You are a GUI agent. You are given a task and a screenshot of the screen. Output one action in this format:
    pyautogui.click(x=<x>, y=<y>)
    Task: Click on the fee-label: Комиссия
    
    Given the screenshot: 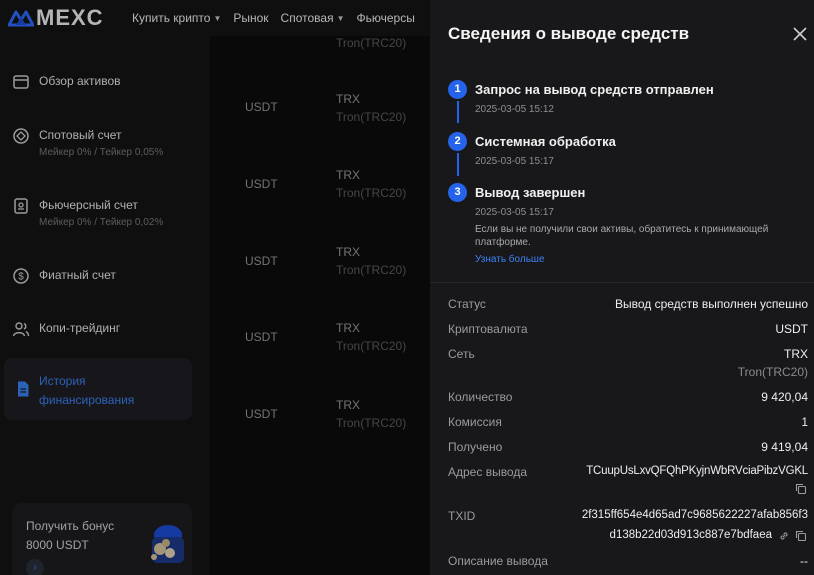 What is the action you would take?
    pyautogui.click(x=475, y=422)
    